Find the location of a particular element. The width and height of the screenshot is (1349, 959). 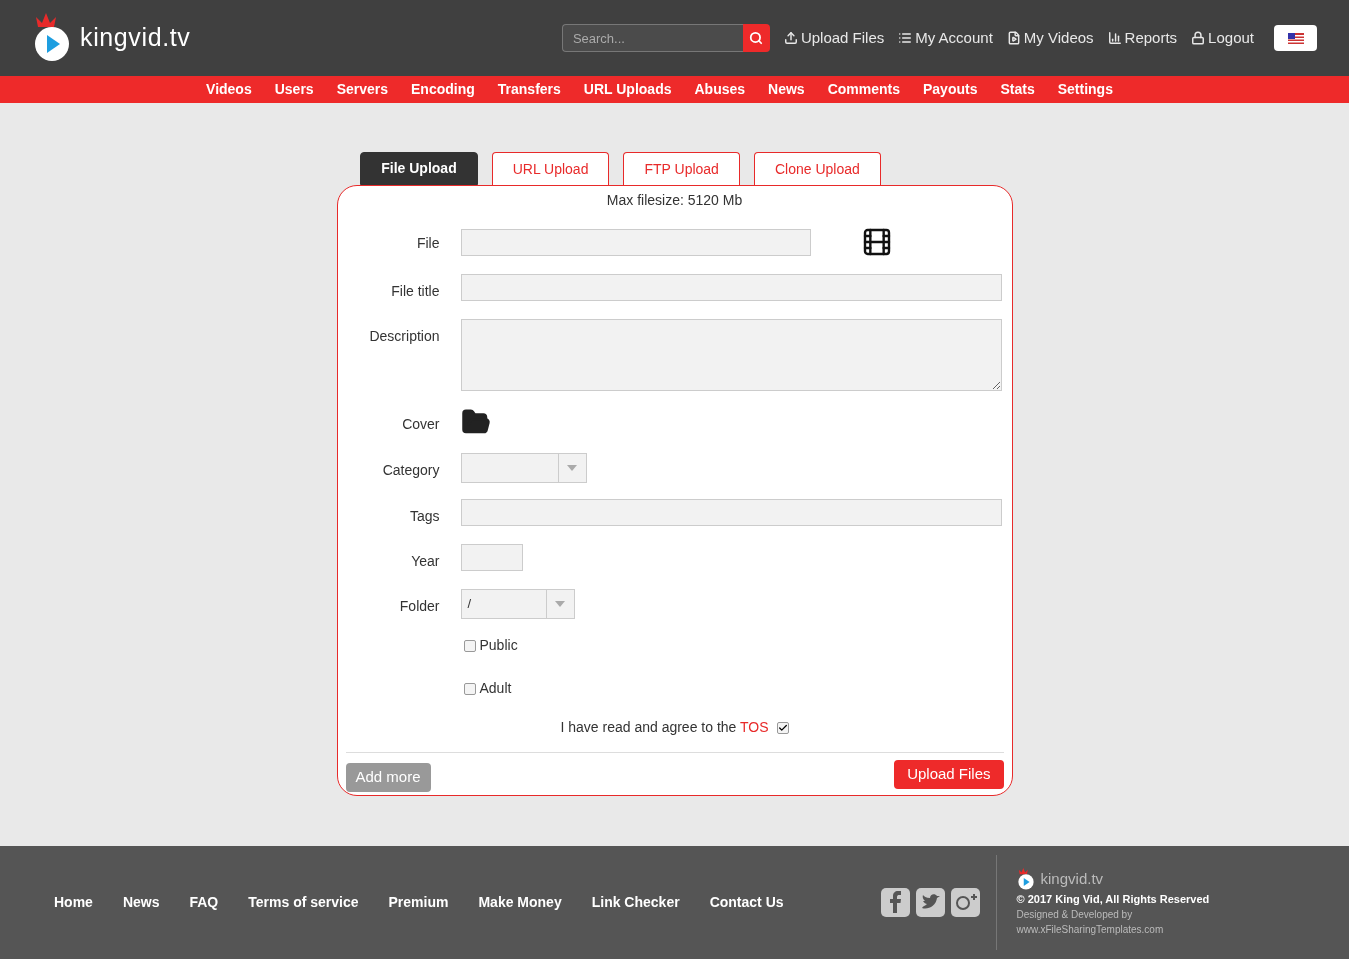

upload-tab: FTP Upload is located at coordinates (681, 168).